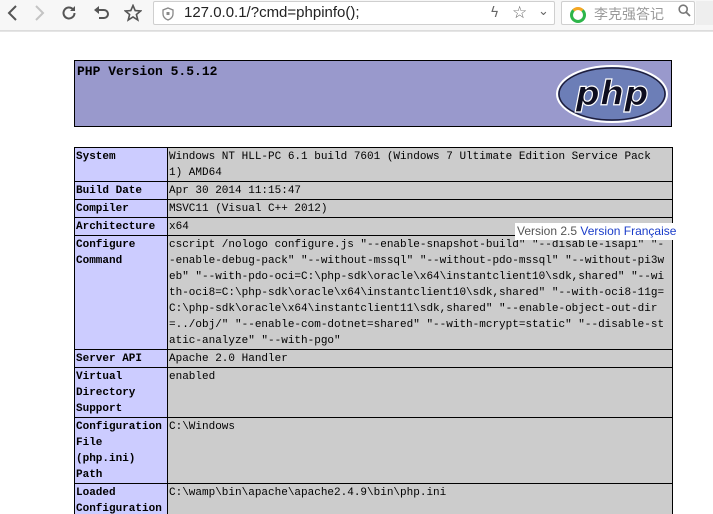 This screenshot has width=713, height=514. I want to click on row-key: Build Date, so click(121, 191).